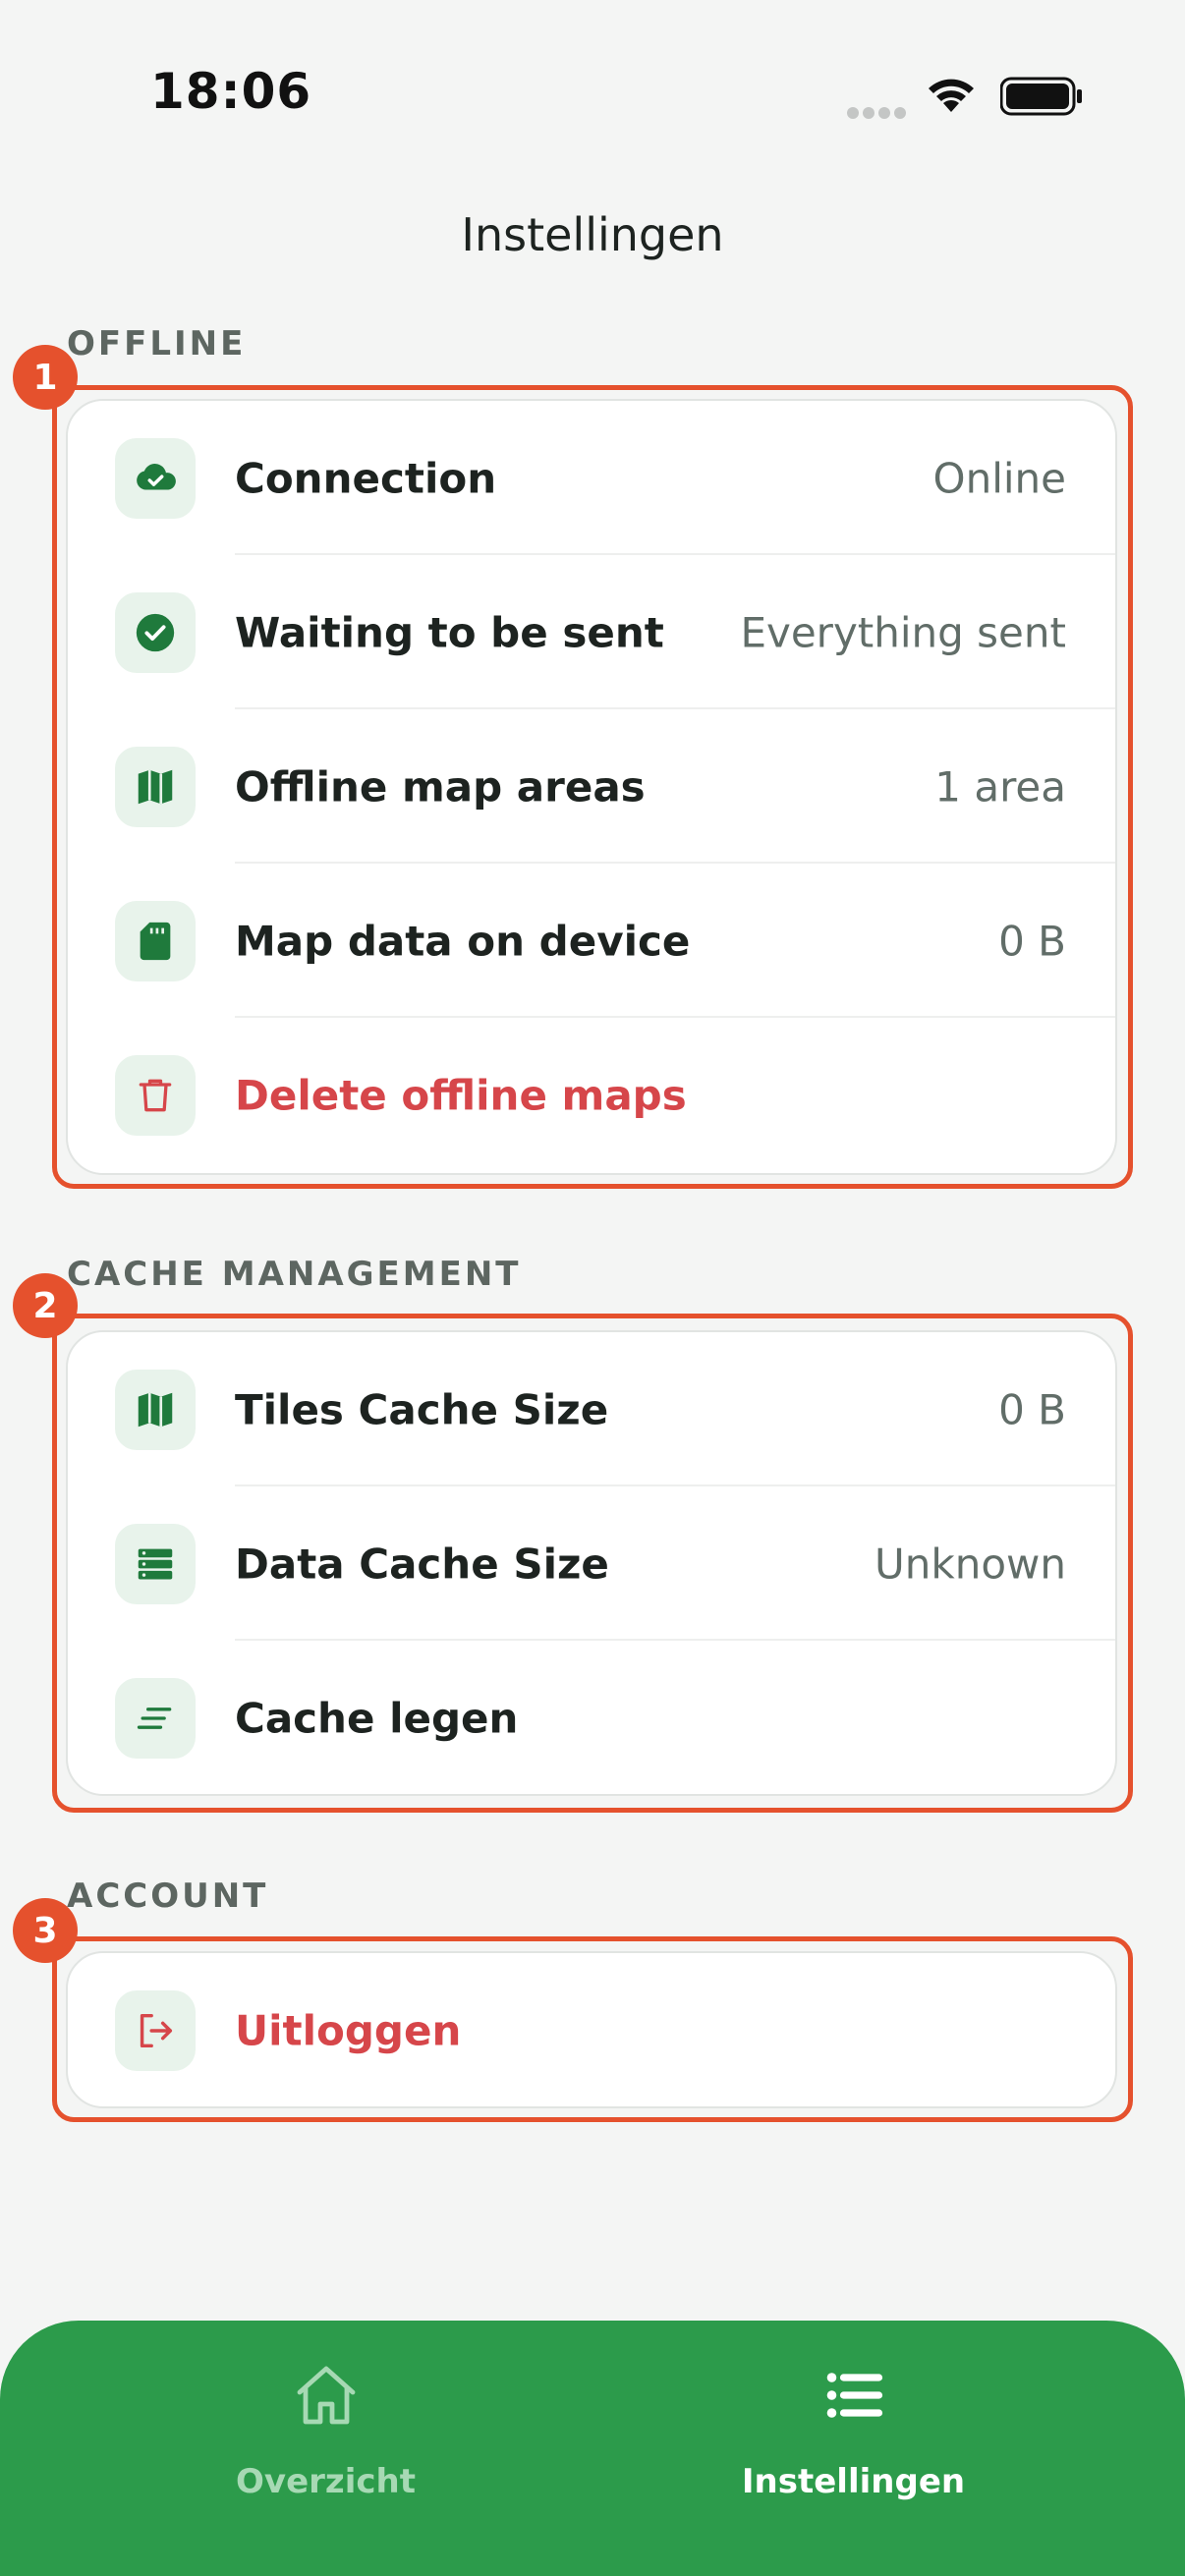 The width and height of the screenshot is (1185, 2576). I want to click on waiting-to-be-sent-label: Waiting to be sent, so click(449, 632).